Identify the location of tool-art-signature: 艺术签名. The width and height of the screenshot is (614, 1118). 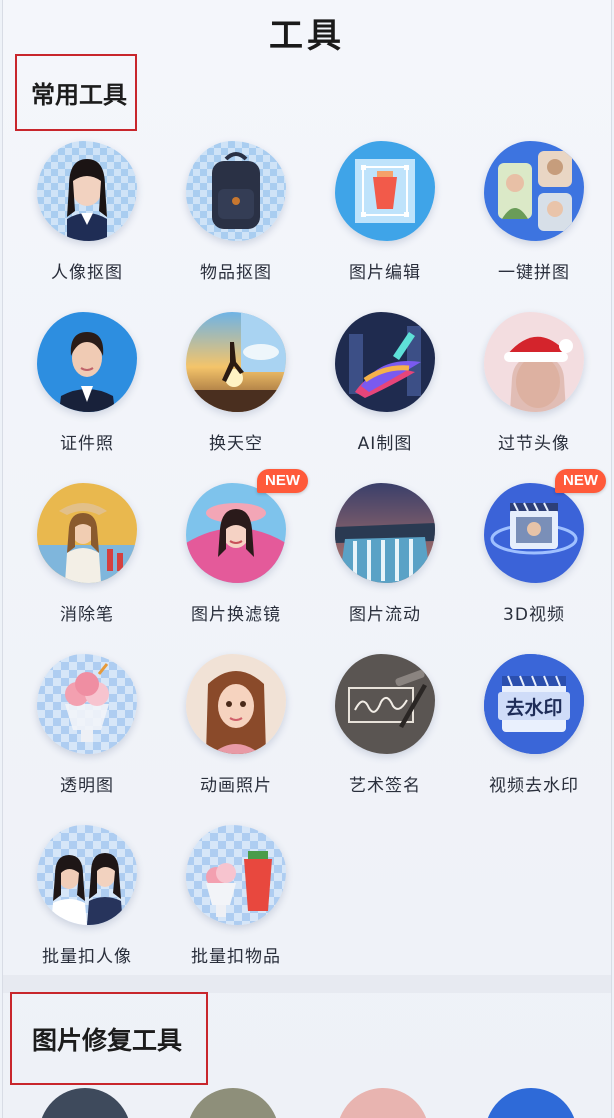
(385, 734).